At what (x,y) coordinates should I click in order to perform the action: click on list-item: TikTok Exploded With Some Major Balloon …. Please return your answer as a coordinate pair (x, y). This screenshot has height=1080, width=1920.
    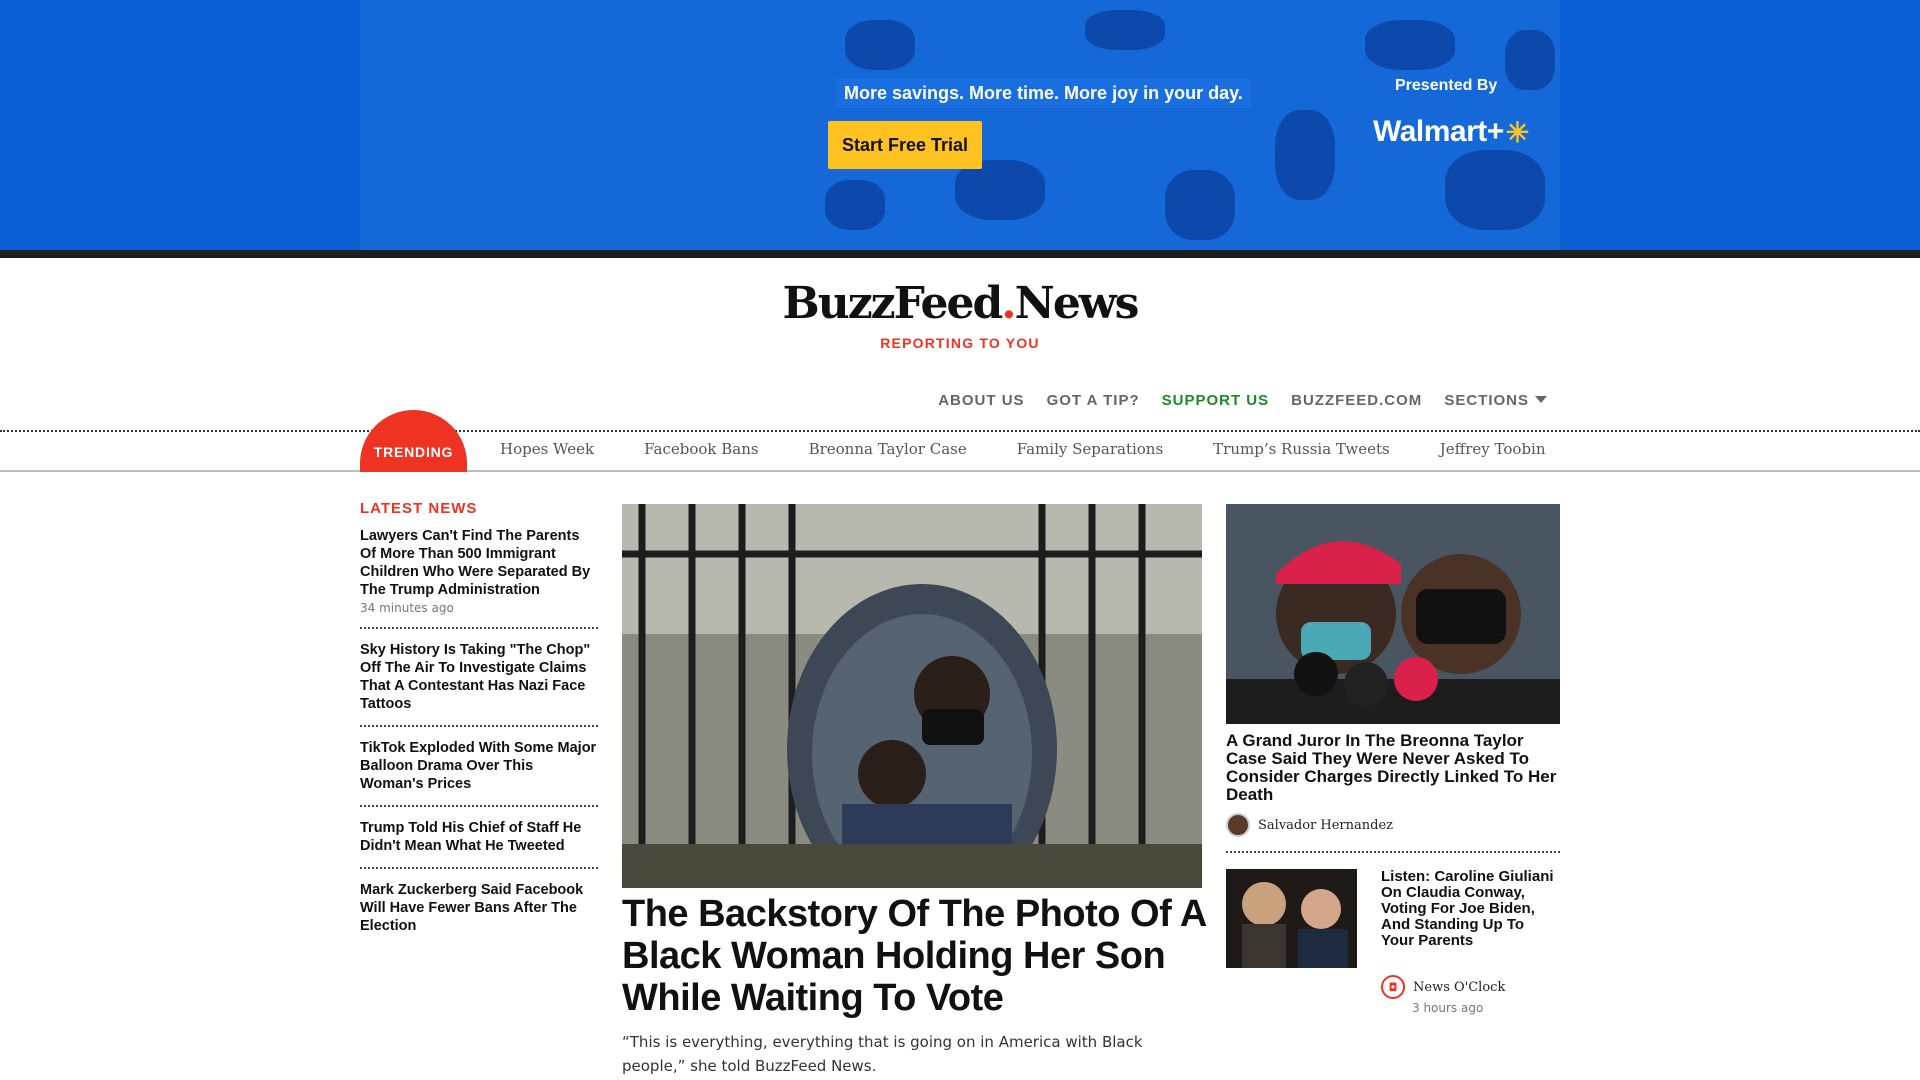
    Looking at the image, I should click on (479, 773).